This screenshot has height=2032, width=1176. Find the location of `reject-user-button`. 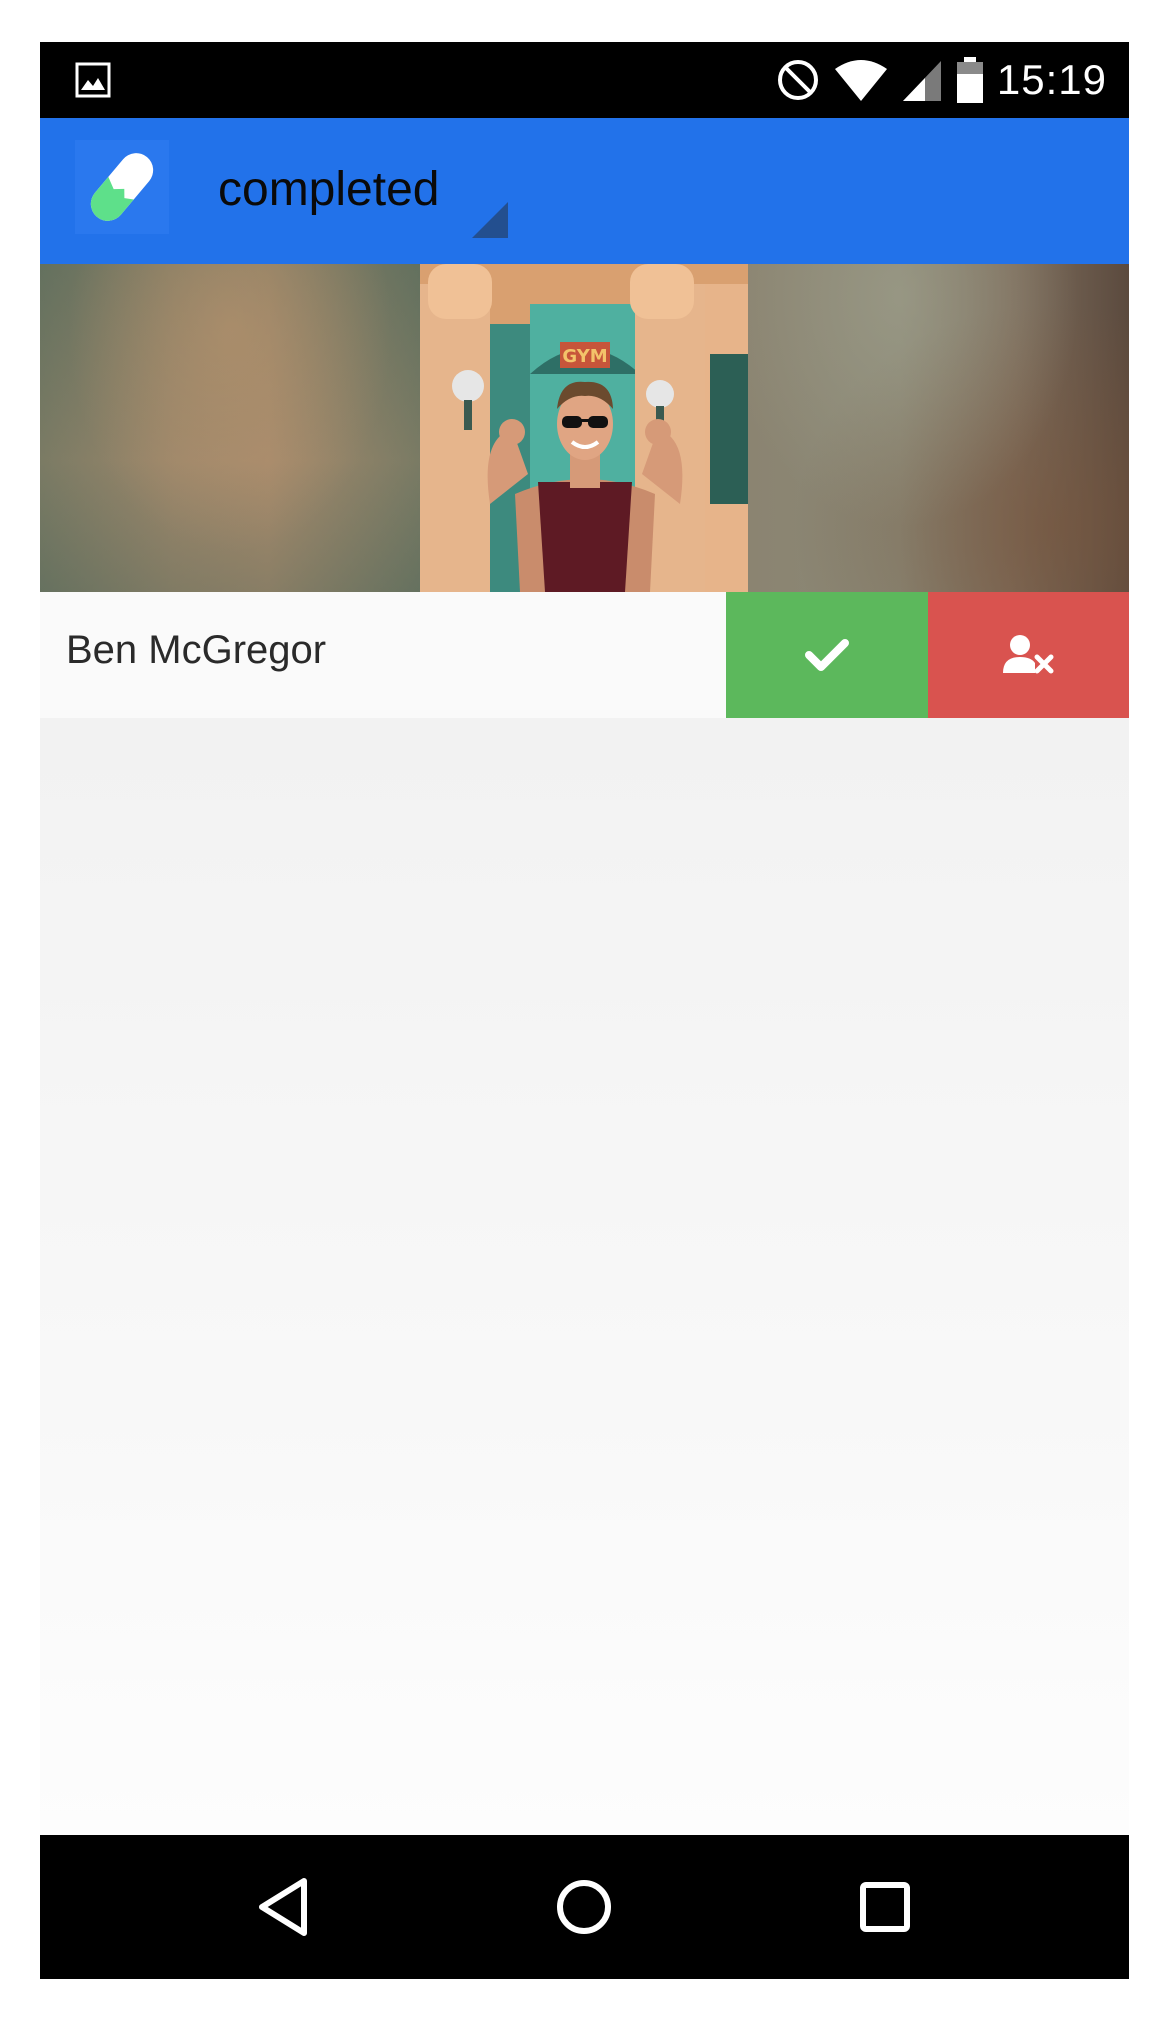

reject-user-button is located at coordinates (1028, 655).